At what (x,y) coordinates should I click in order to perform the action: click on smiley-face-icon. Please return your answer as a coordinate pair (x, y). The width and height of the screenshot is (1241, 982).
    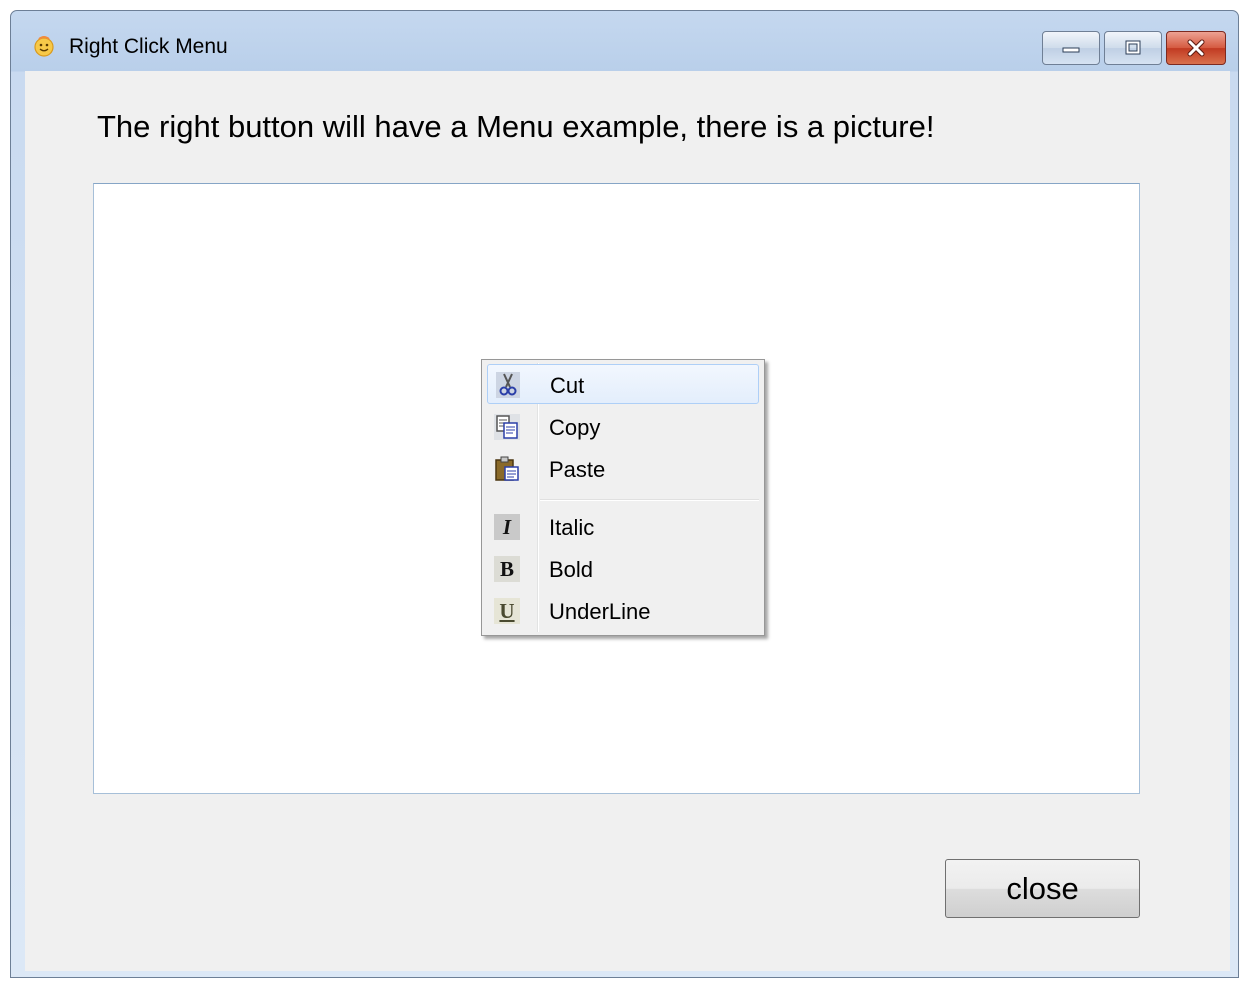
    Looking at the image, I should click on (44, 46).